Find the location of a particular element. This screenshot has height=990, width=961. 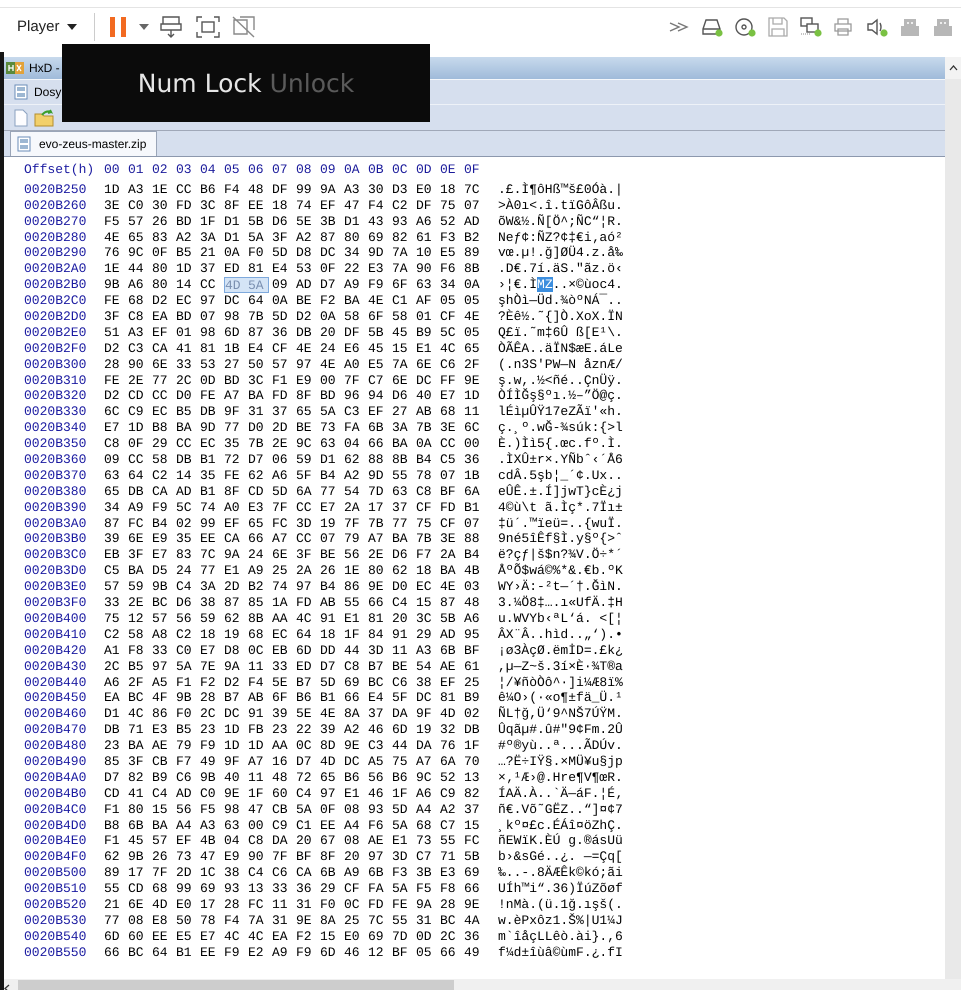

hex-byte: 87 is located at coordinates (116, 524).